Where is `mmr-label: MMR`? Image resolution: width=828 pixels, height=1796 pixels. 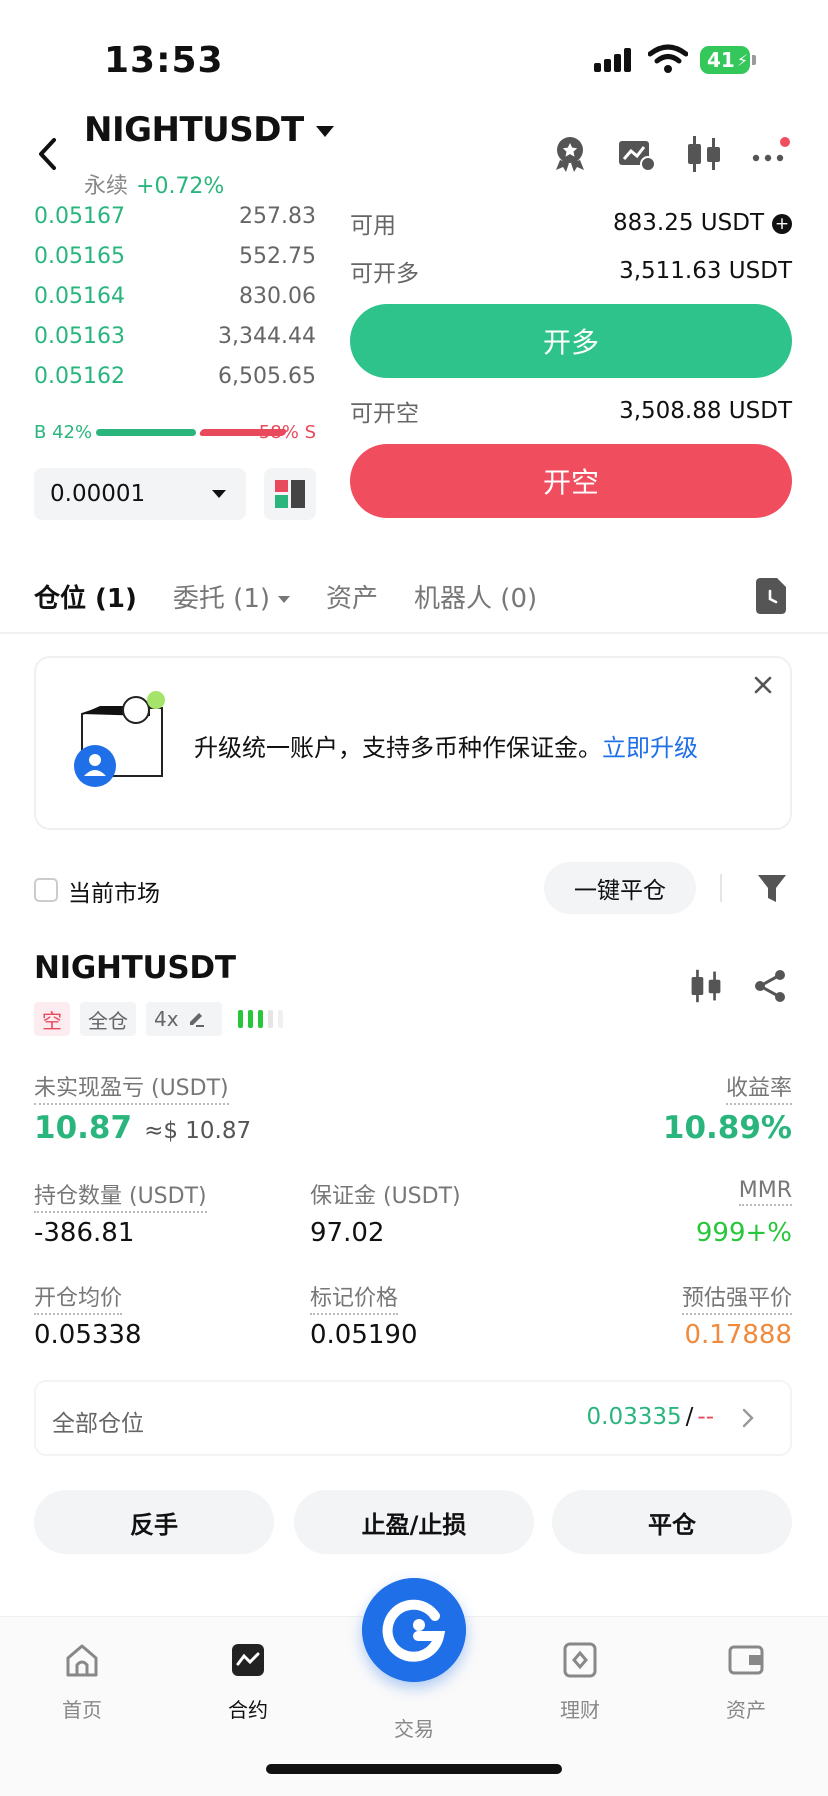 mmr-label: MMR is located at coordinates (765, 1192).